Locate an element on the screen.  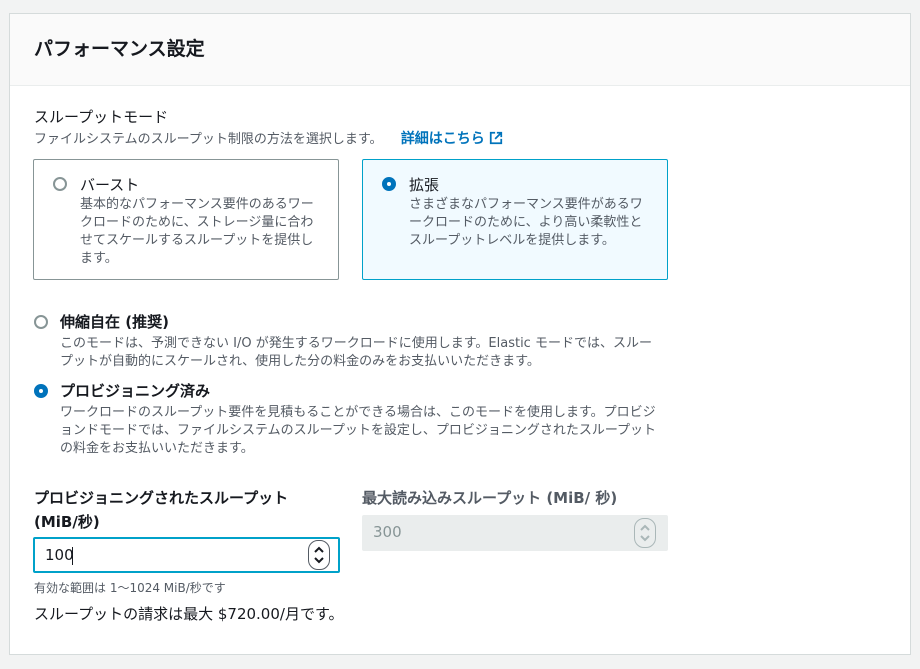
elastic-title: 伸縮自在 (推奨) is located at coordinates (114, 321).